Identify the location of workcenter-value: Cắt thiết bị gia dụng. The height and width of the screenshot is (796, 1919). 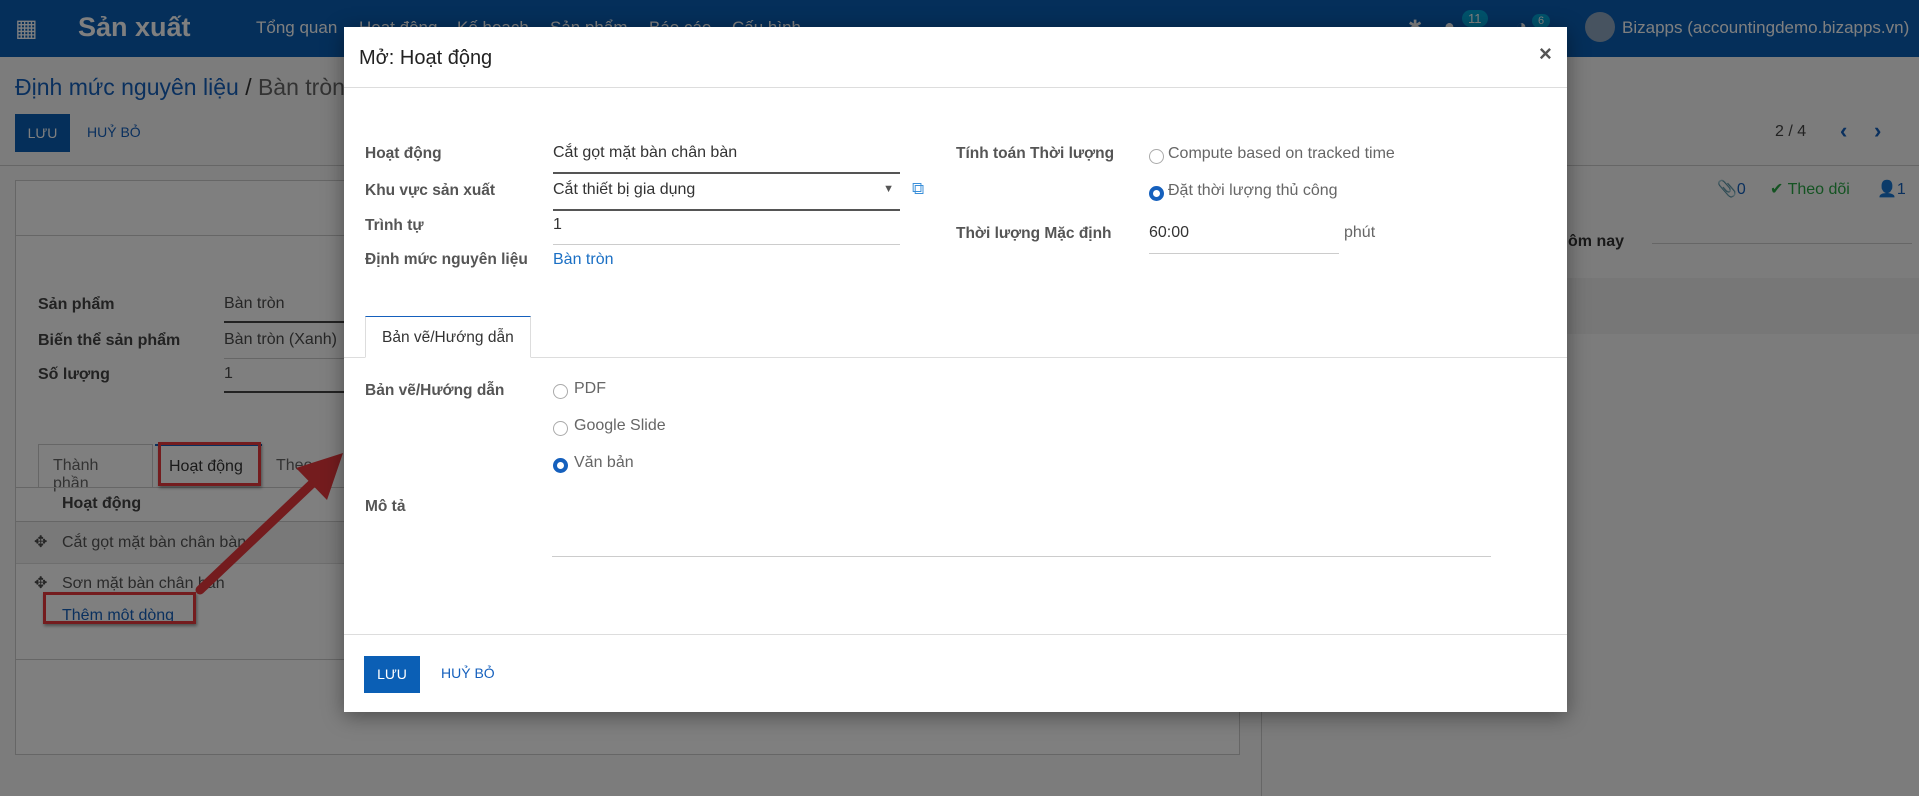
(624, 189).